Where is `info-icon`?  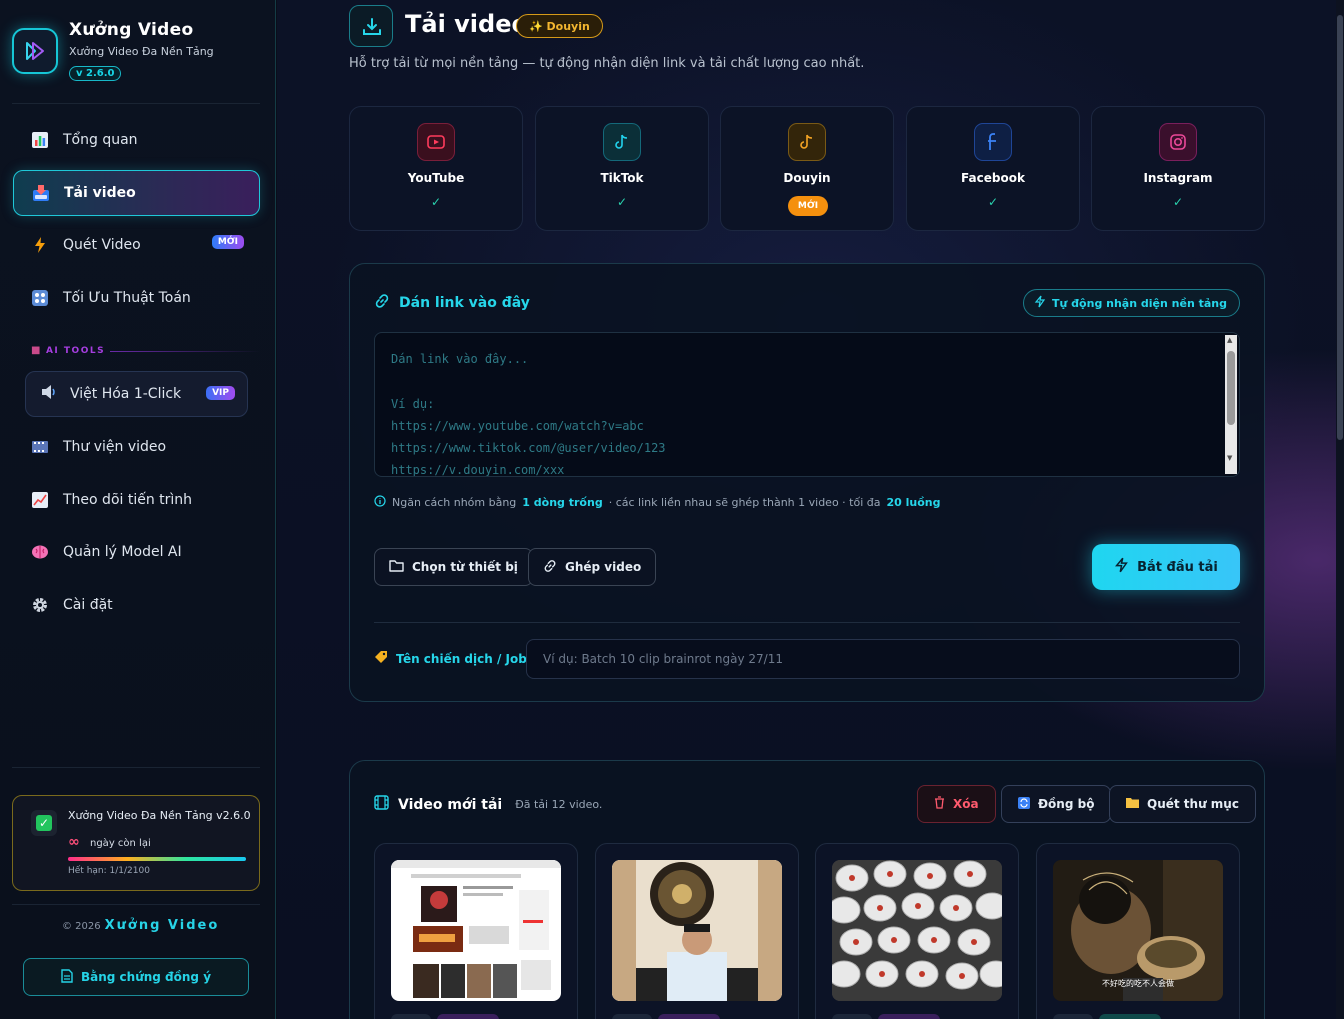 info-icon is located at coordinates (380, 502).